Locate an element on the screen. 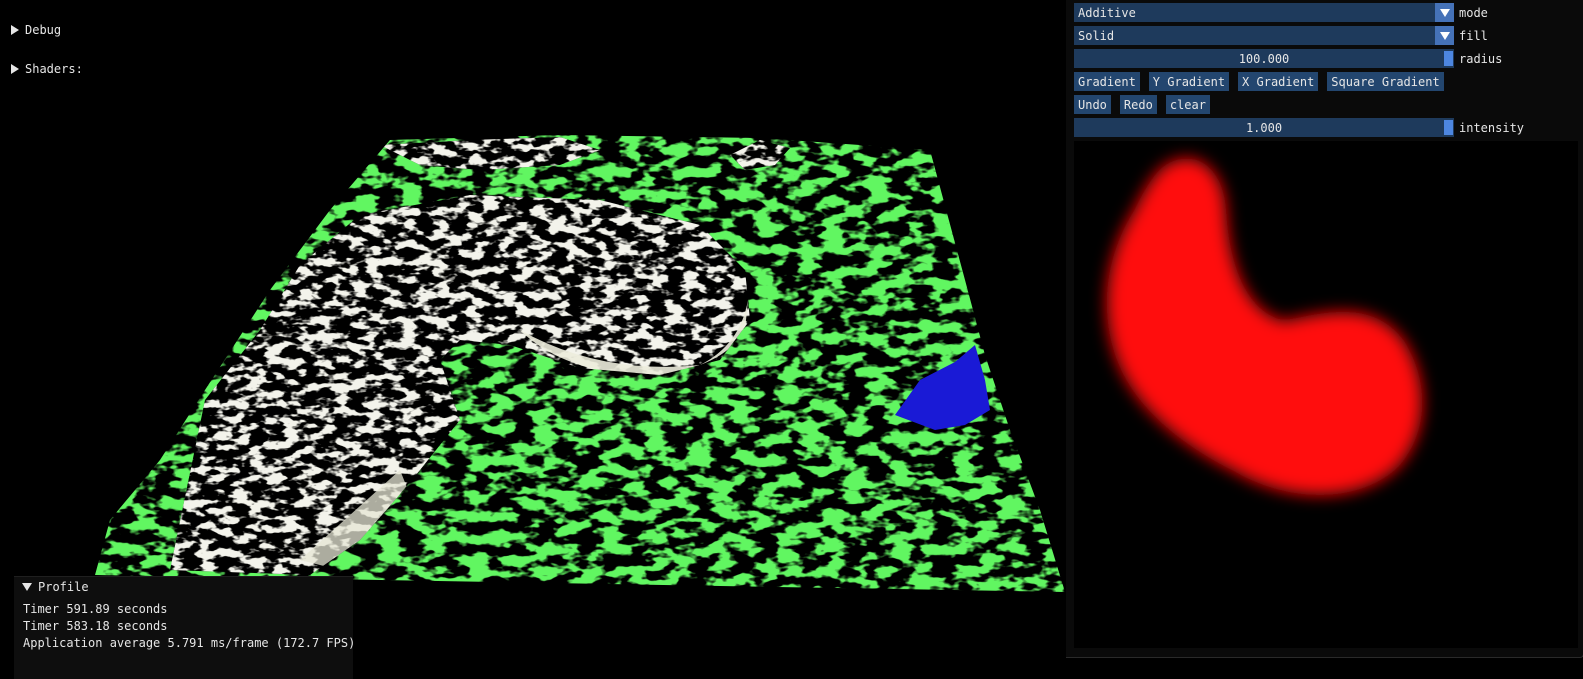 The image size is (1583, 679). intensity-row: 1.000 intensity is located at coordinates (1299, 127).